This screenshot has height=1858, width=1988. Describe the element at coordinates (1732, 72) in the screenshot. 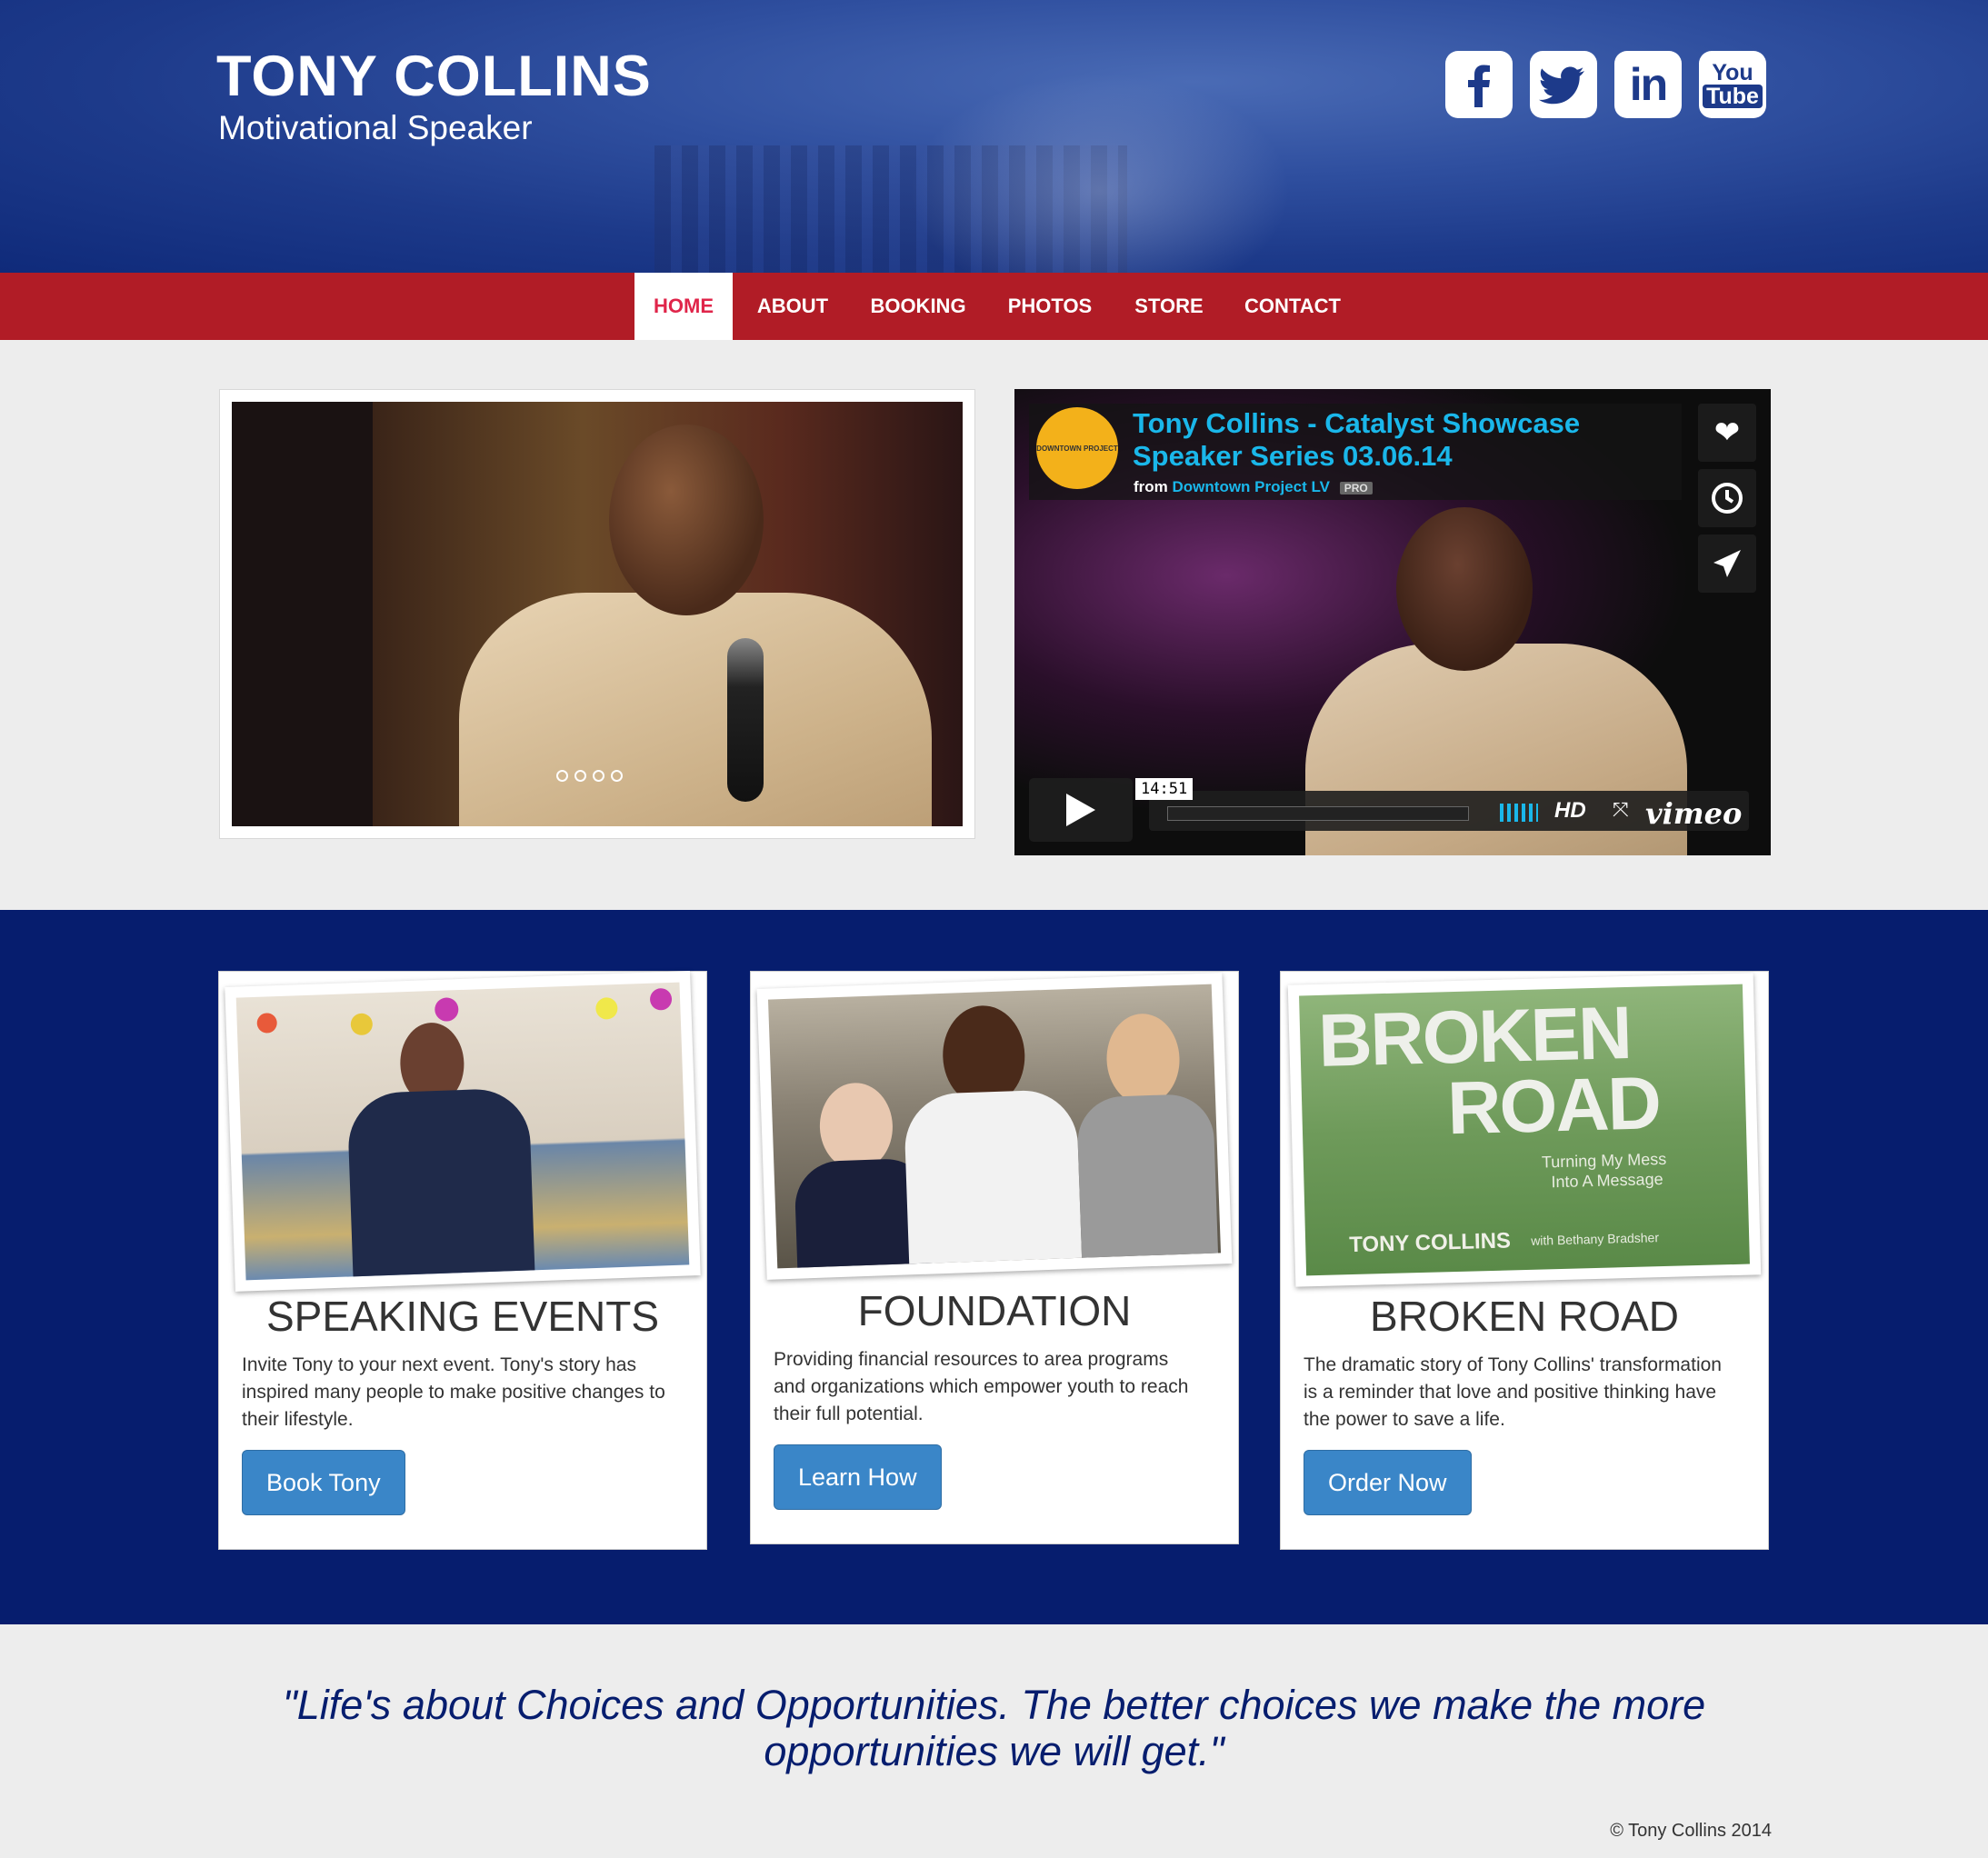

I see `youtube-glyph-line1: You` at that location.